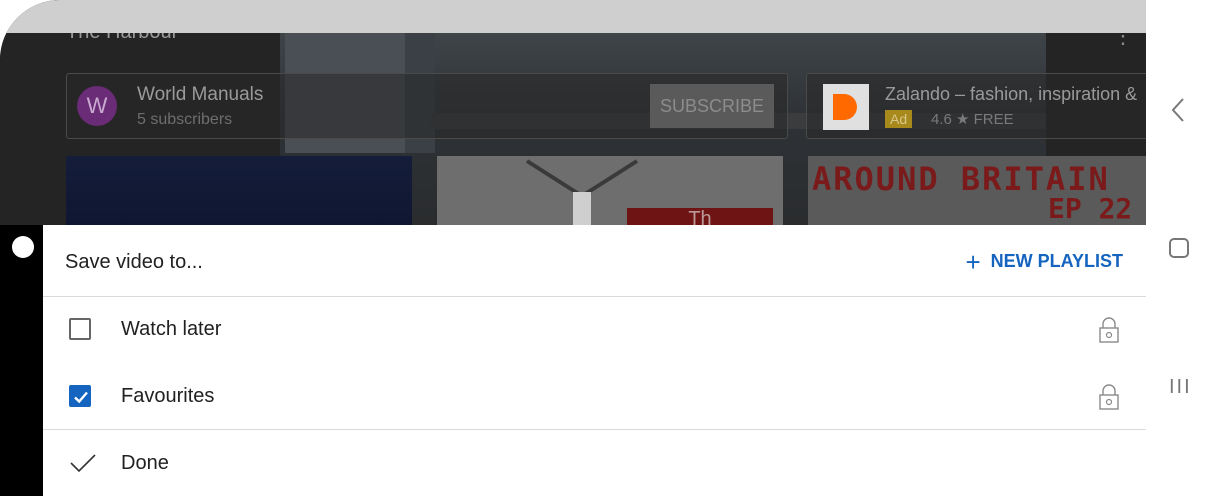 The height and width of the screenshot is (496, 1212). I want to click on chevron-left-icon, so click(1178, 110).